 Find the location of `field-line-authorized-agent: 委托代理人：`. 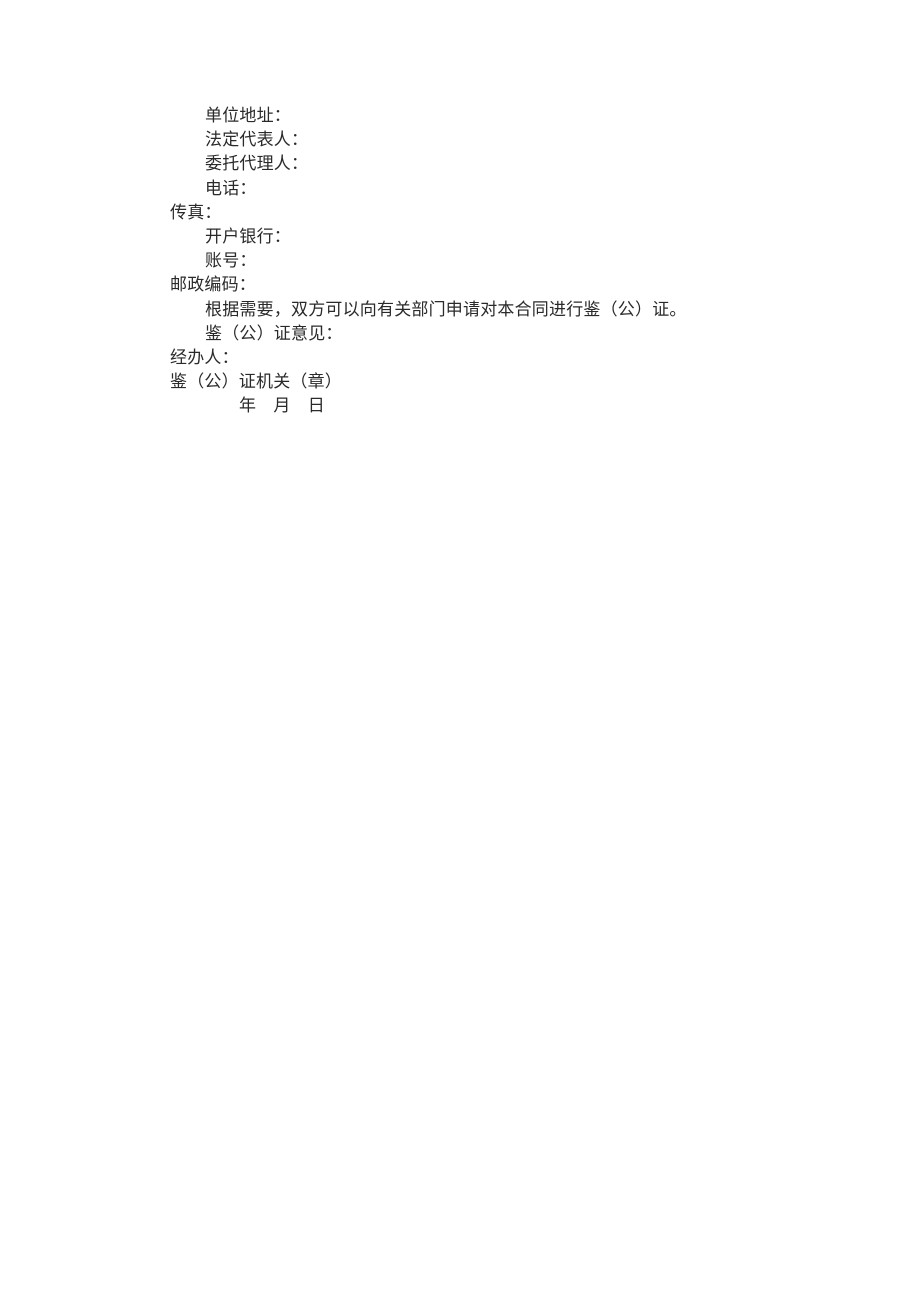

field-line-authorized-agent: 委托代理人： is located at coordinates (257, 164).